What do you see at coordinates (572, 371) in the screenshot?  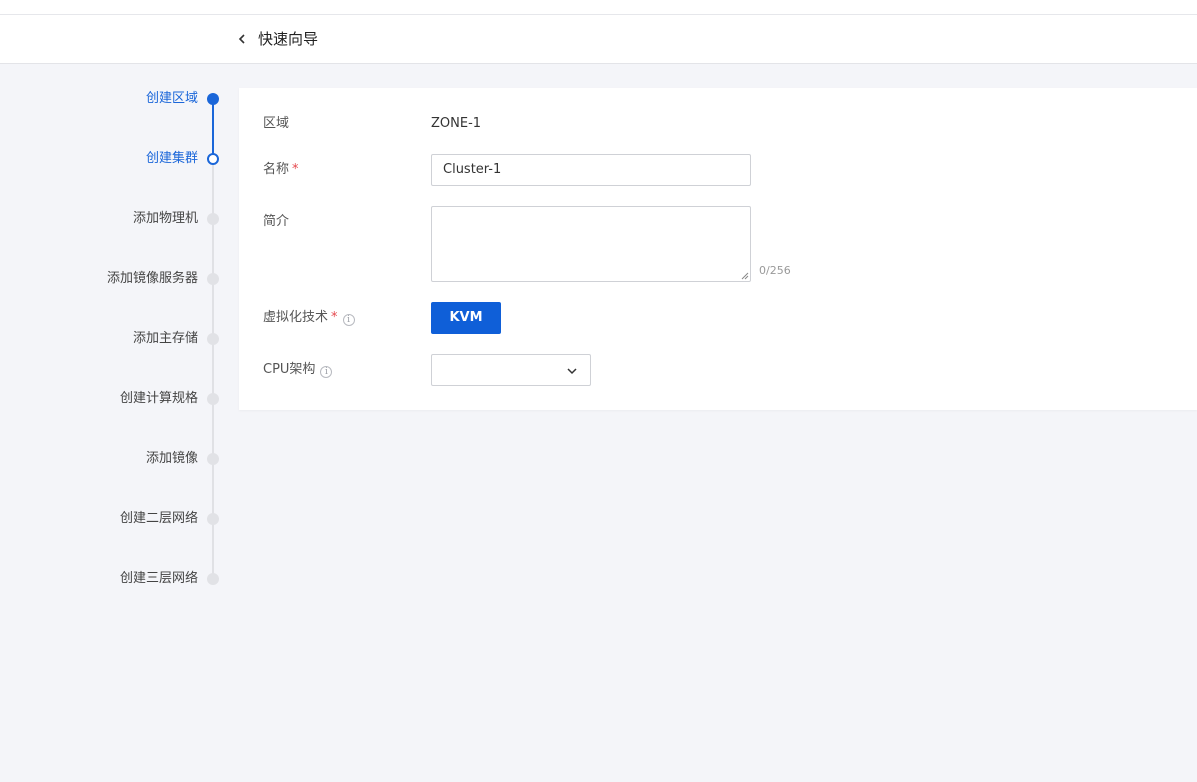 I see `chevron-down-icon` at bounding box center [572, 371].